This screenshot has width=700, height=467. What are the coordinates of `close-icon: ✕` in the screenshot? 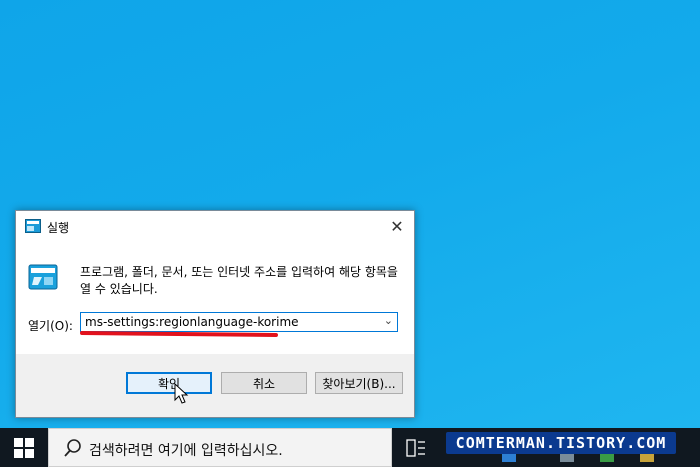 It's located at (397, 226).